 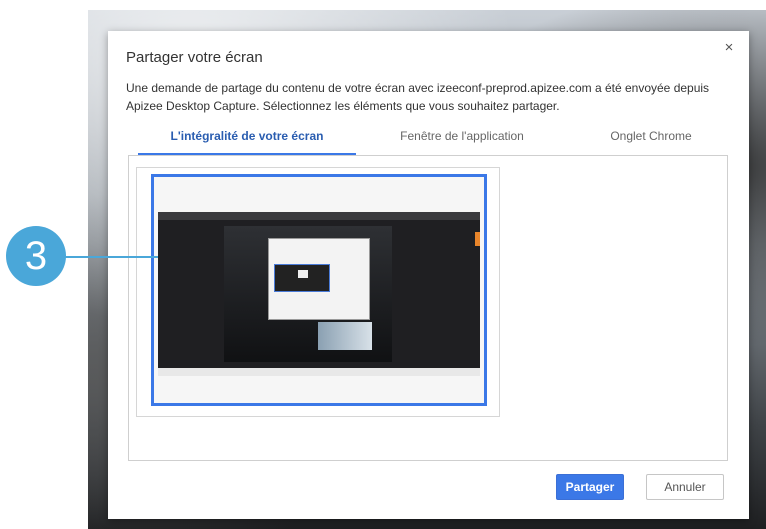 I want to click on preview-nested-thumbnail, so click(x=302, y=278).